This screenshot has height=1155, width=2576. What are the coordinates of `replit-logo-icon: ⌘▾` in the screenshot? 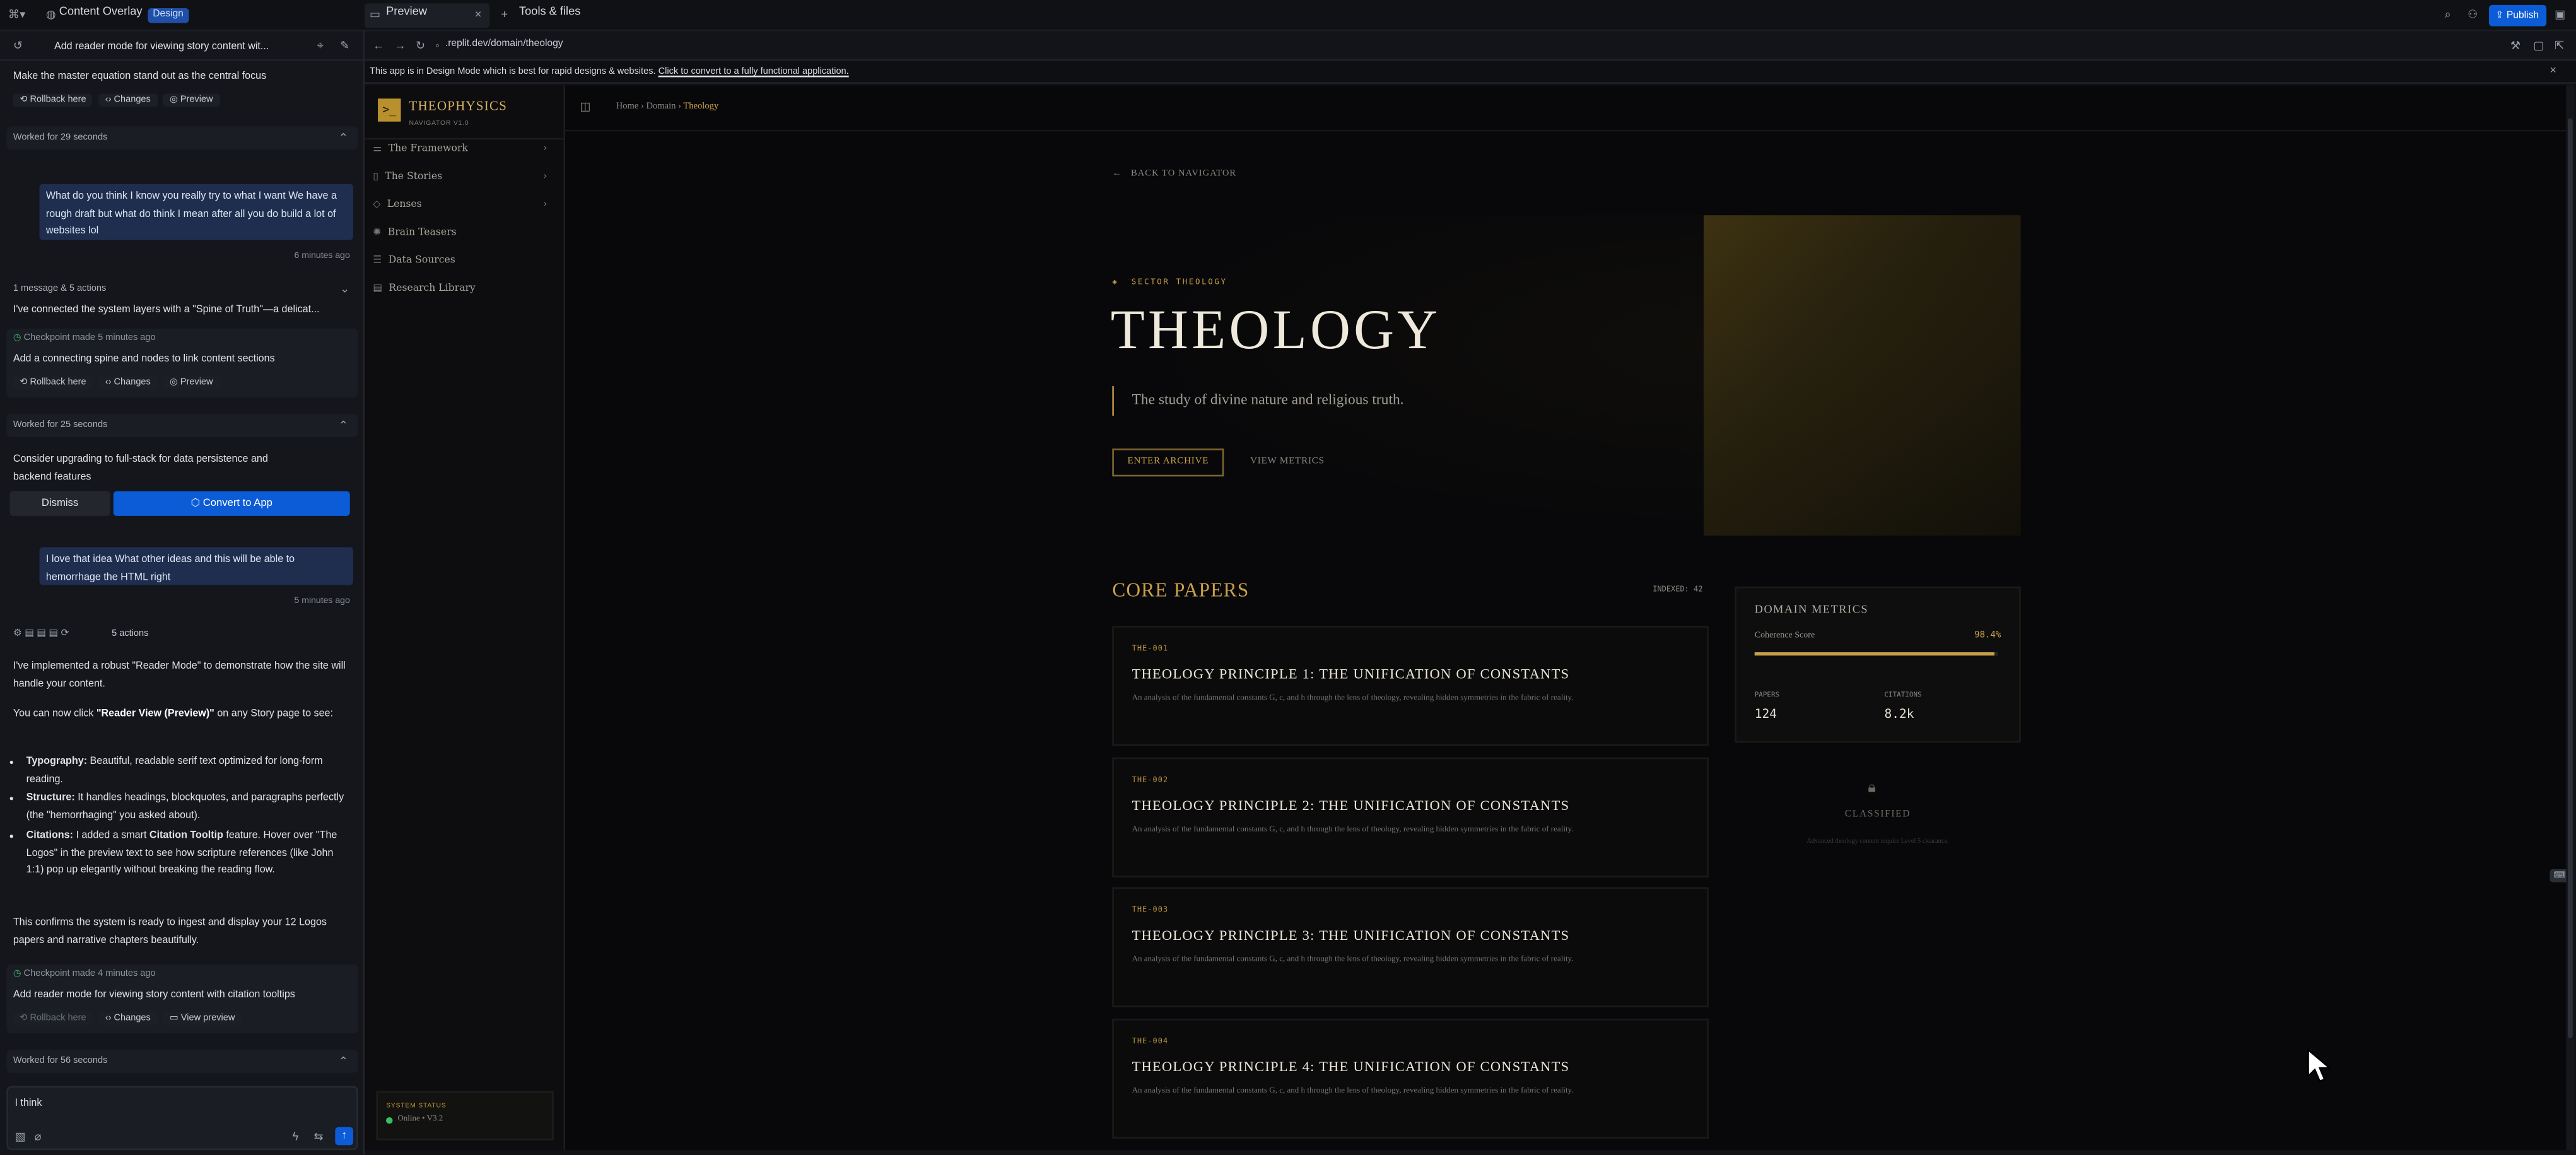 It's located at (16, 15).